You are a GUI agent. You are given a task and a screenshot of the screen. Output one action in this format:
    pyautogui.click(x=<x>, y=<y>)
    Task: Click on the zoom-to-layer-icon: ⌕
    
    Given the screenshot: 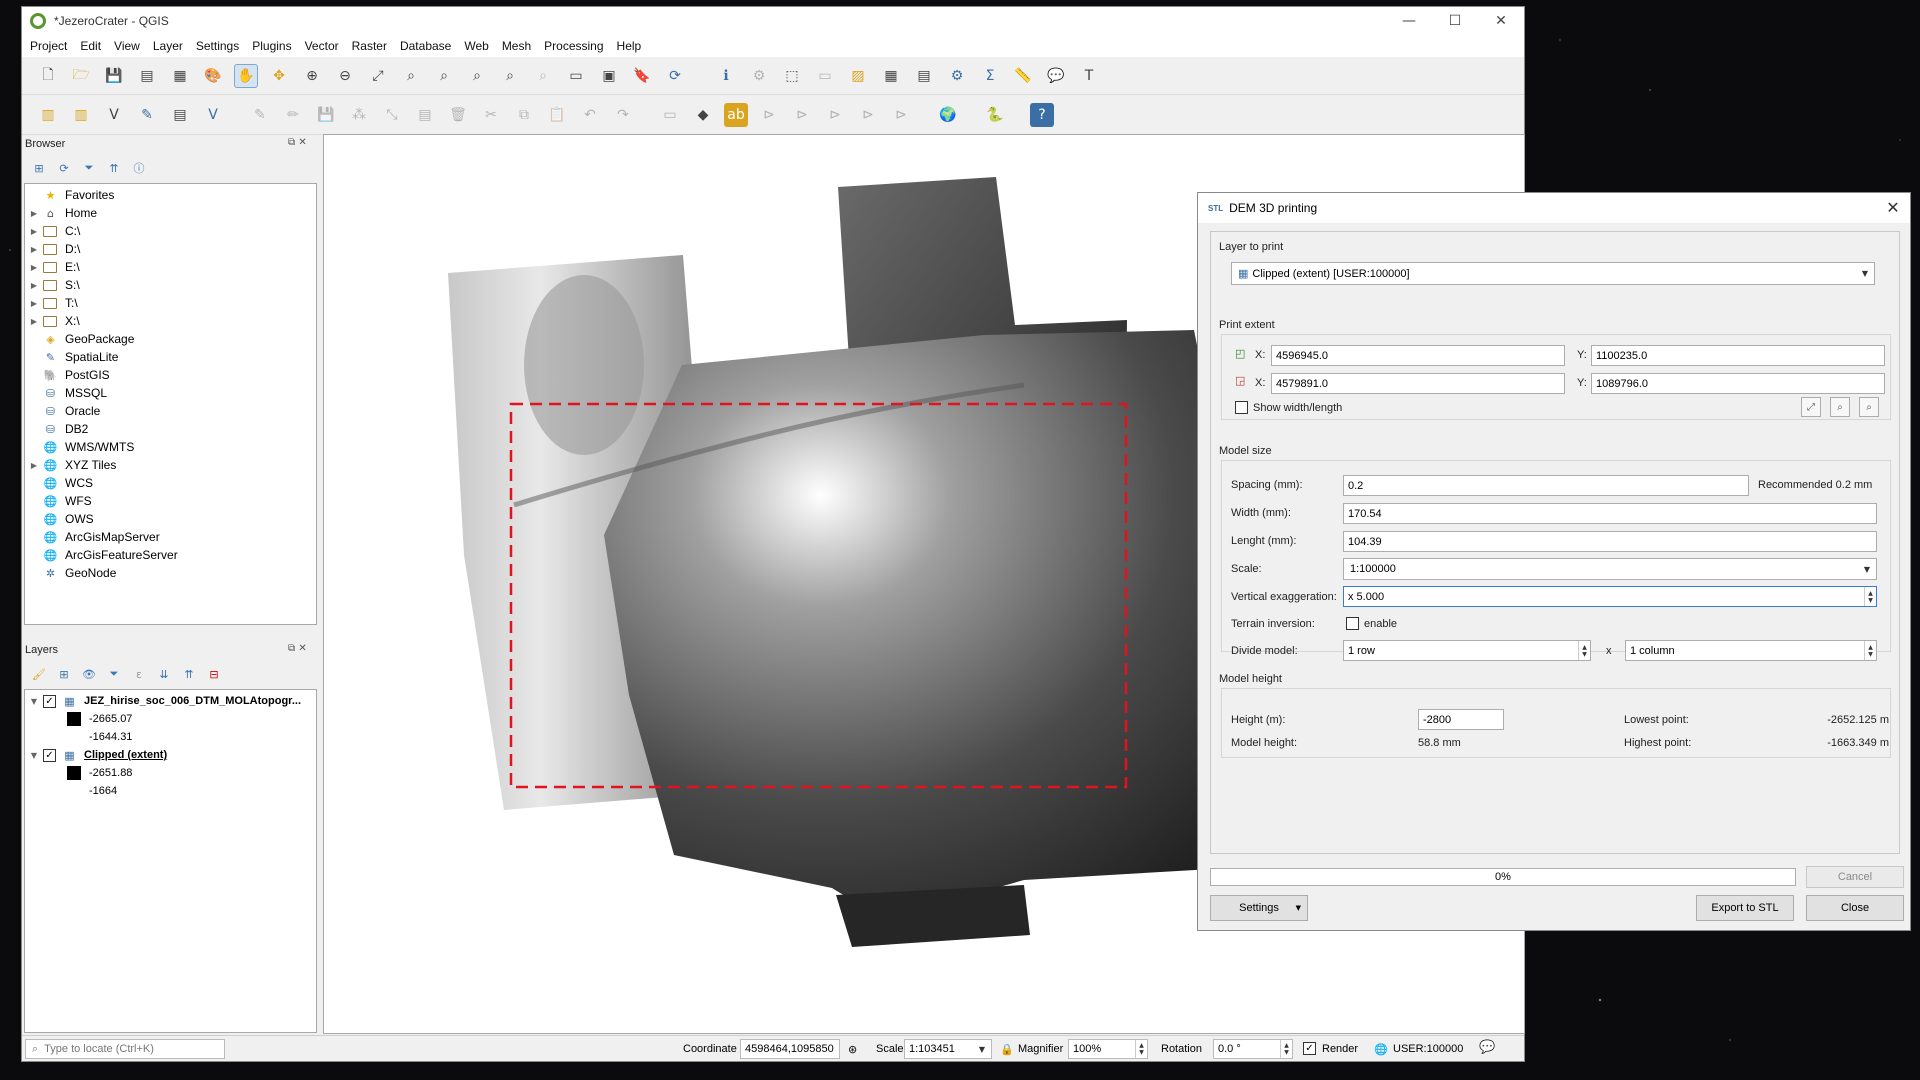 What is the action you would take?
    pyautogui.click(x=444, y=76)
    